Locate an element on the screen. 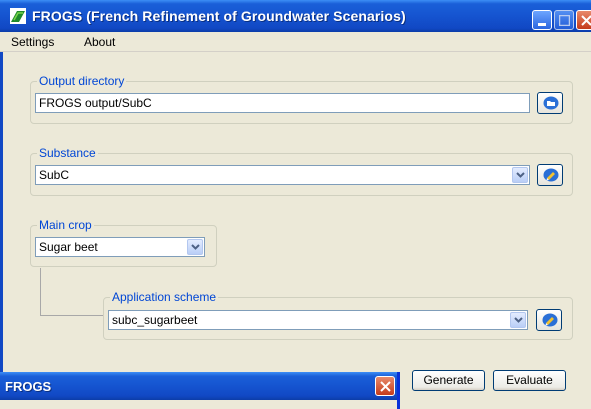 This screenshot has width=591, height=409. main-crop-value: Sugar beet is located at coordinates (68, 247).